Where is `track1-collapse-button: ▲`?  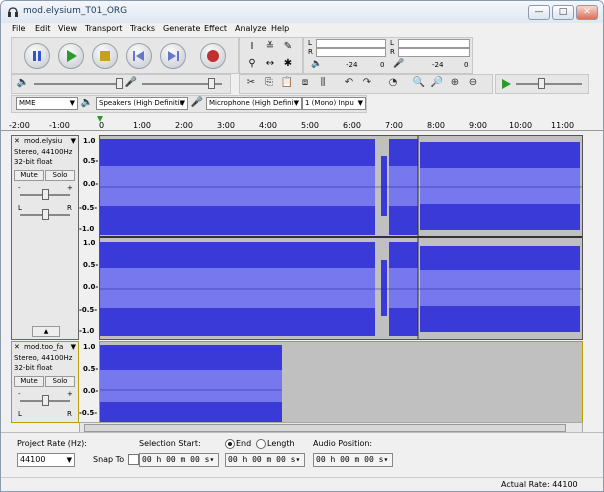
track1-collapse-button: ▲ is located at coordinates (46, 331).